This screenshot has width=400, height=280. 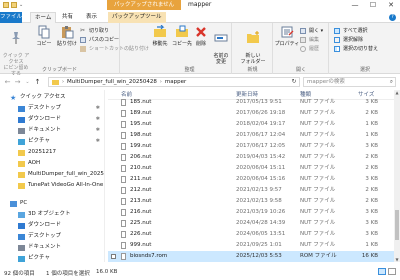 I want to click on breadcrumb-item-current: mapper, so click(x=175, y=82).